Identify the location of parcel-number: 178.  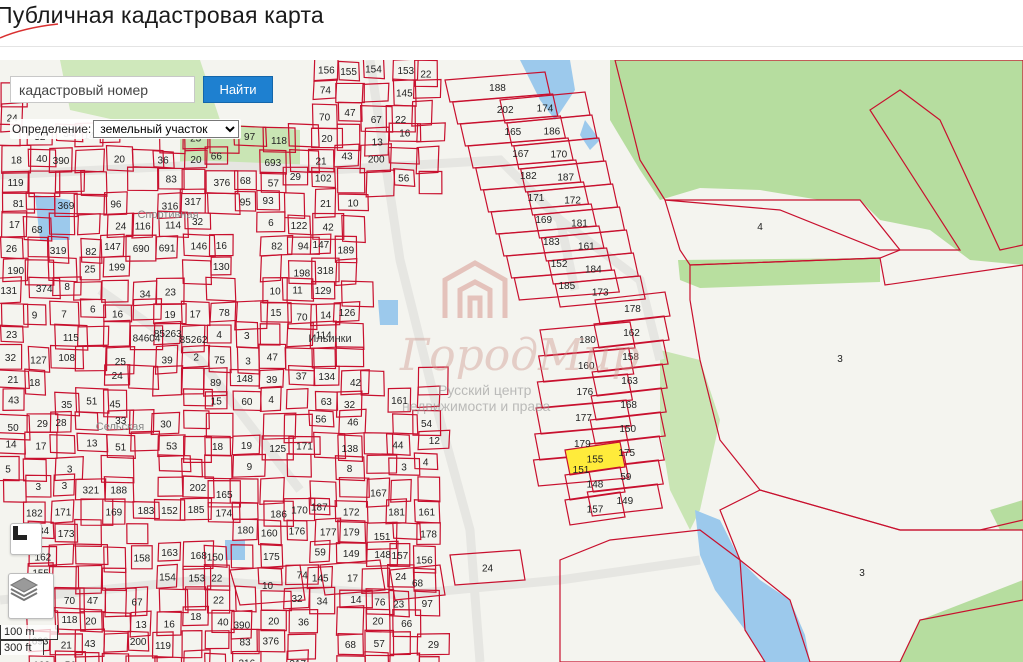
(428, 535).